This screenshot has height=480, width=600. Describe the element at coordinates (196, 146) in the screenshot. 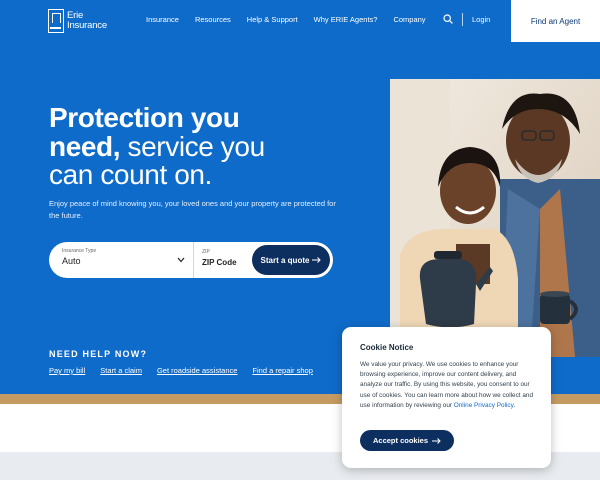

I see `headline-light-2: service you` at that location.